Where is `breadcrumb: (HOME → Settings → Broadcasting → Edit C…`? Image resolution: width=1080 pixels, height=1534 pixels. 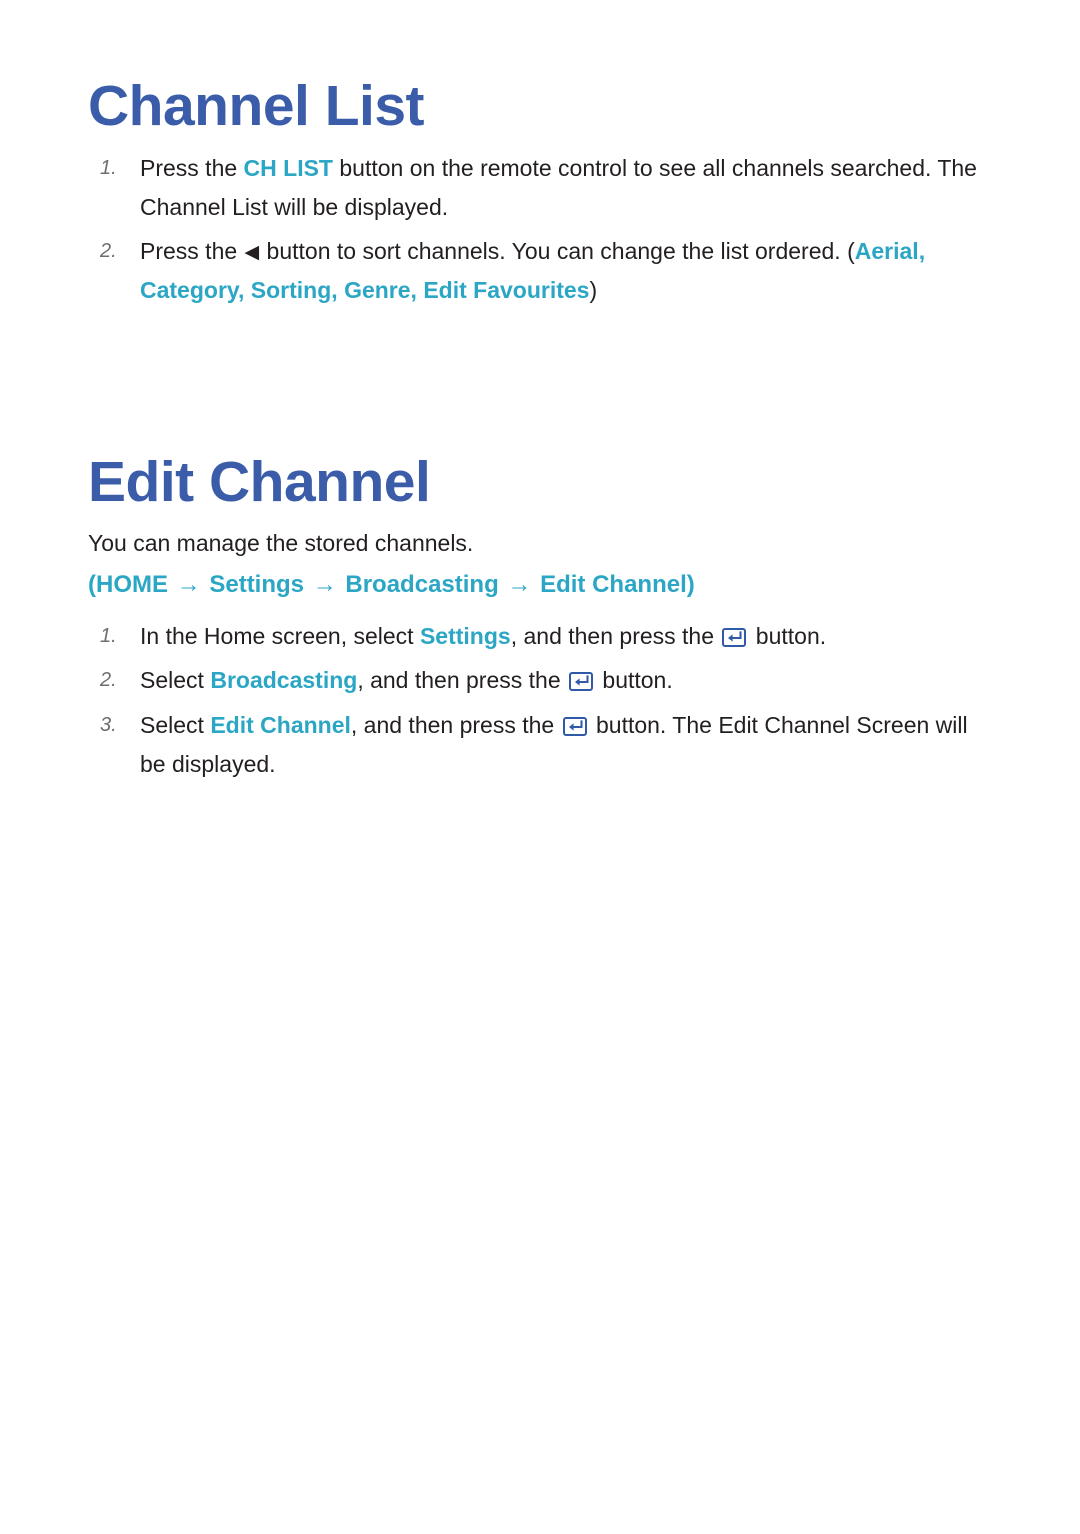
breadcrumb: (HOME → Settings → Broadcasting → Edit C… is located at coordinates (540, 585).